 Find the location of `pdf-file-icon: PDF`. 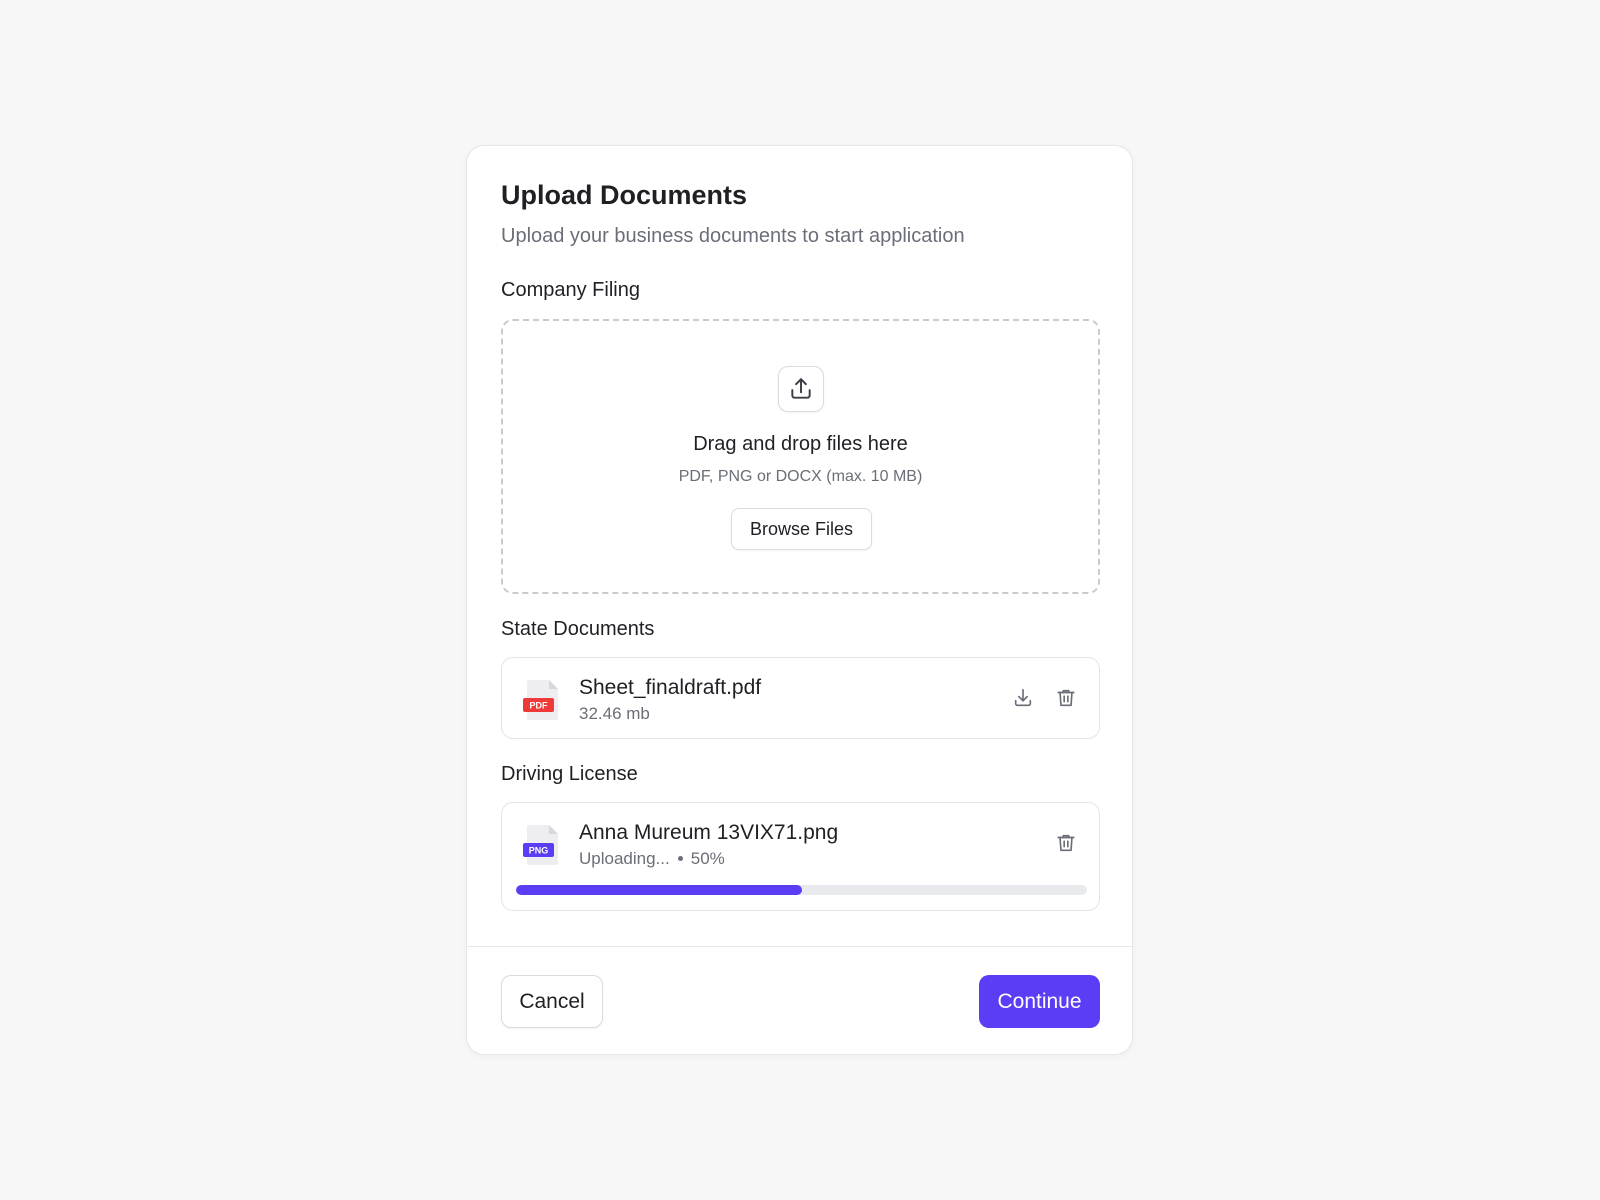

pdf-file-icon: PDF is located at coordinates (542, 700).